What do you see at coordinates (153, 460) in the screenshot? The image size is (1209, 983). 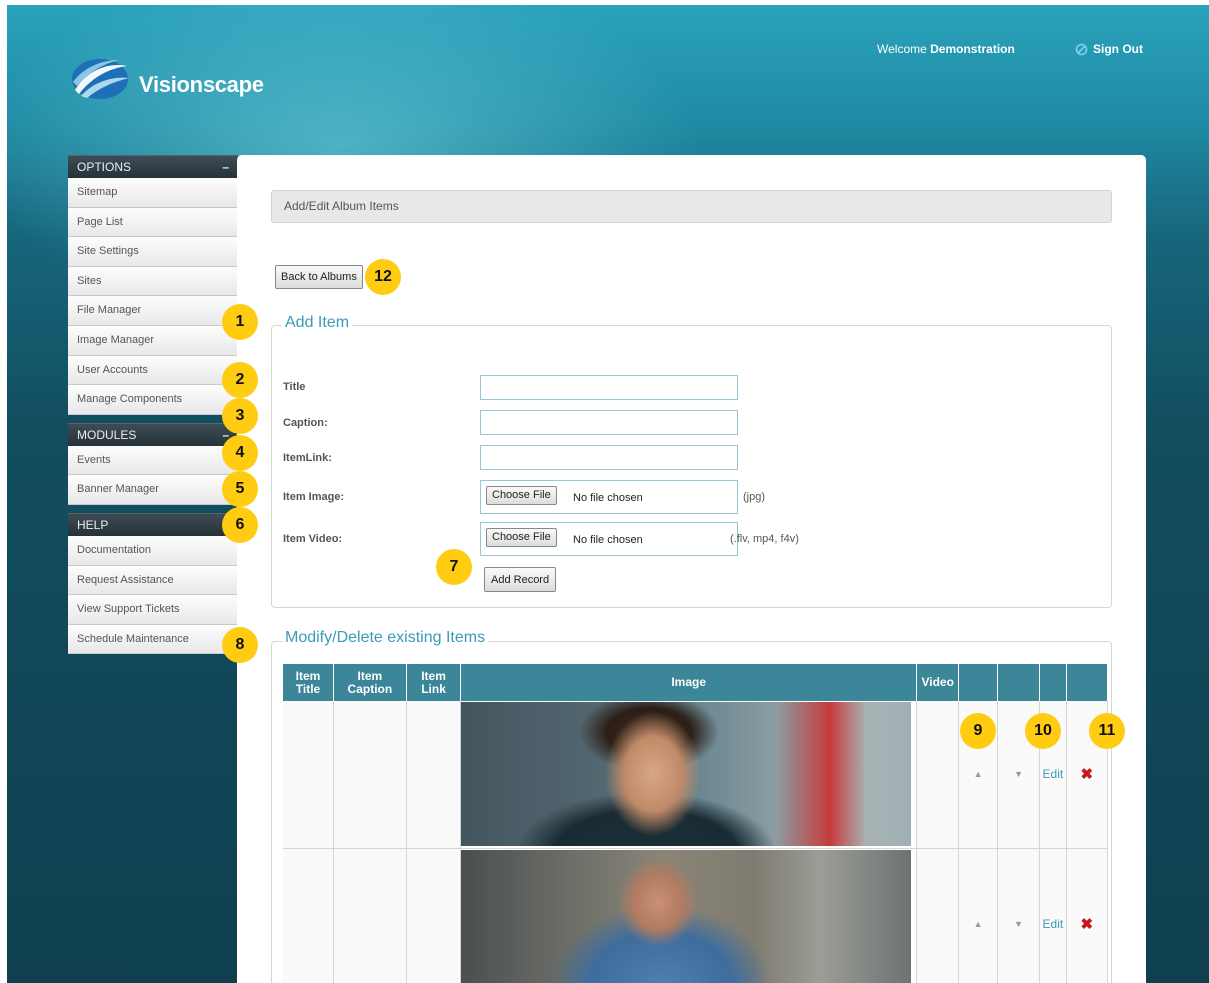 I see `sidebar-item-events: Events` at bounding box center [153, 460].